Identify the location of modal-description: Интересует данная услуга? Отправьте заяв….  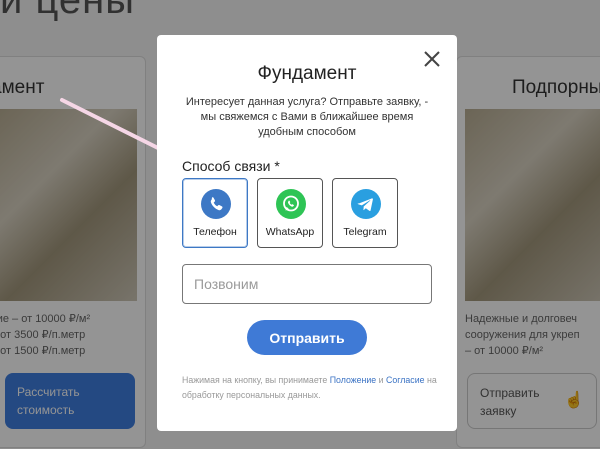
(307, 117).